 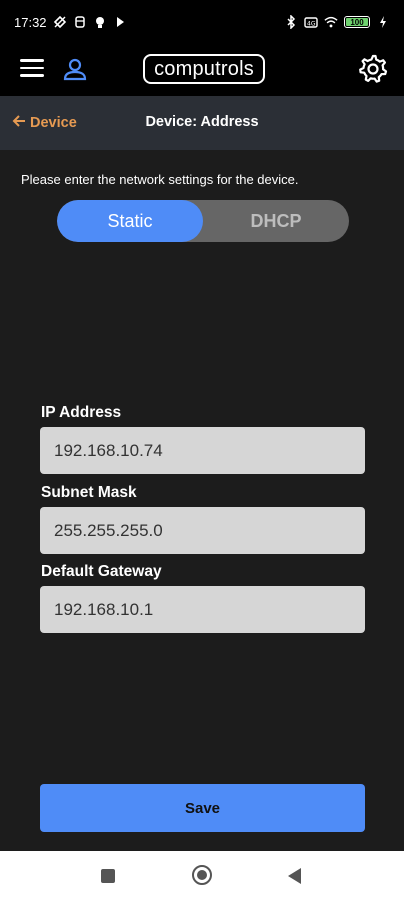 I want to click on gear-icon, so click(x=373, y=69).